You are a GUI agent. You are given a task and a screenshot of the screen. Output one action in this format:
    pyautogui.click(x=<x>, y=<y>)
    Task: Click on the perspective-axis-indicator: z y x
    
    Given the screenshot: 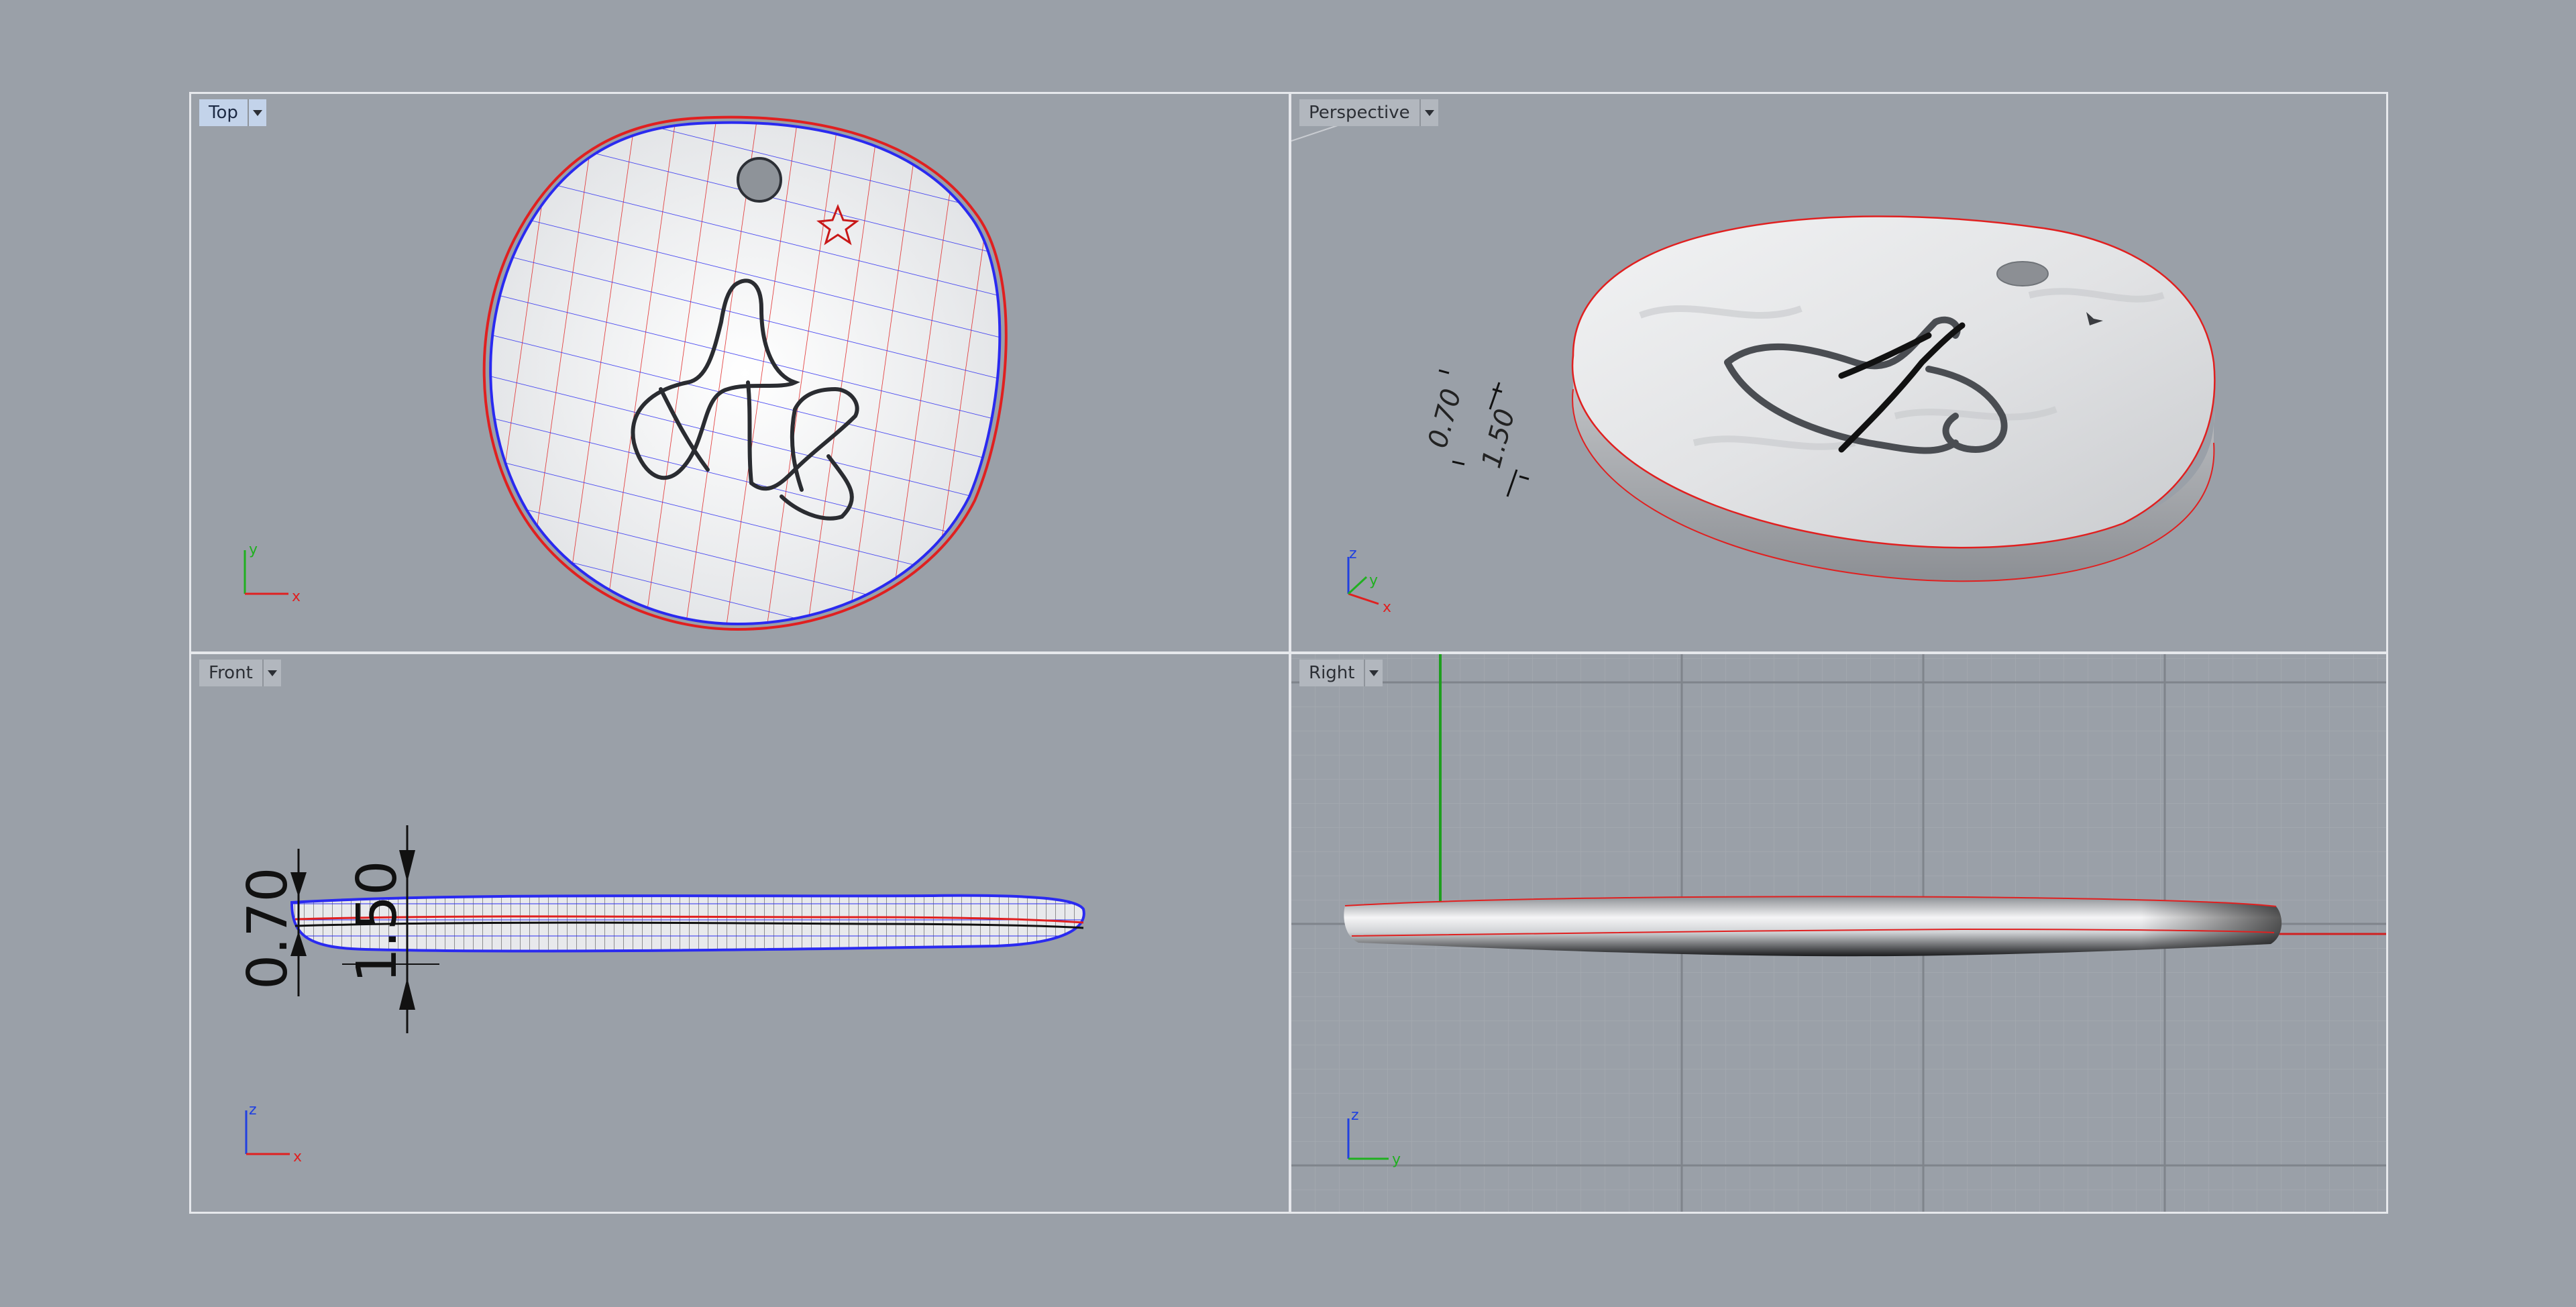 What is the action you would take?
    pyautogui.click(x=1369, y=580)
    